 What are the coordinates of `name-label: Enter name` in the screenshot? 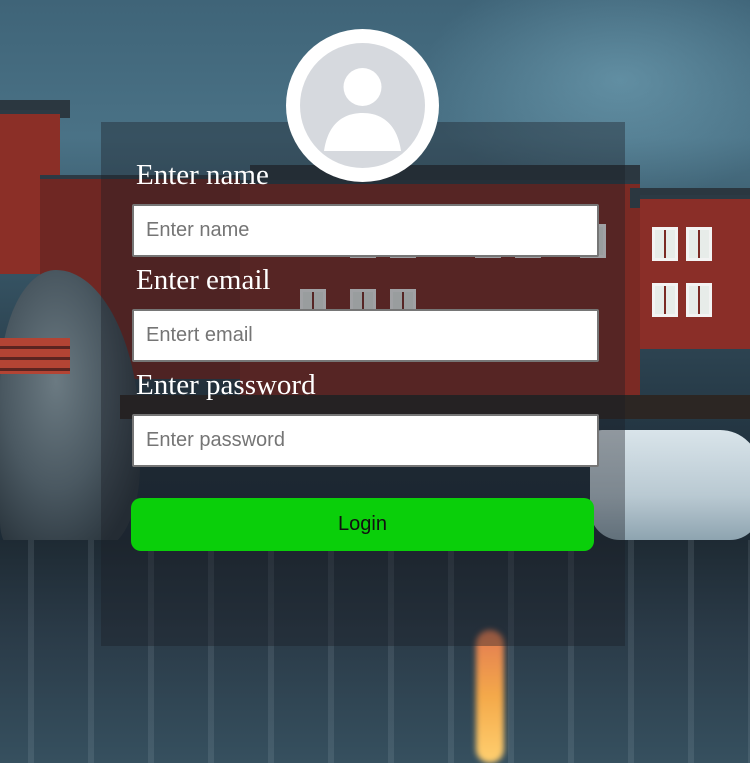 It's located at (202, 175).